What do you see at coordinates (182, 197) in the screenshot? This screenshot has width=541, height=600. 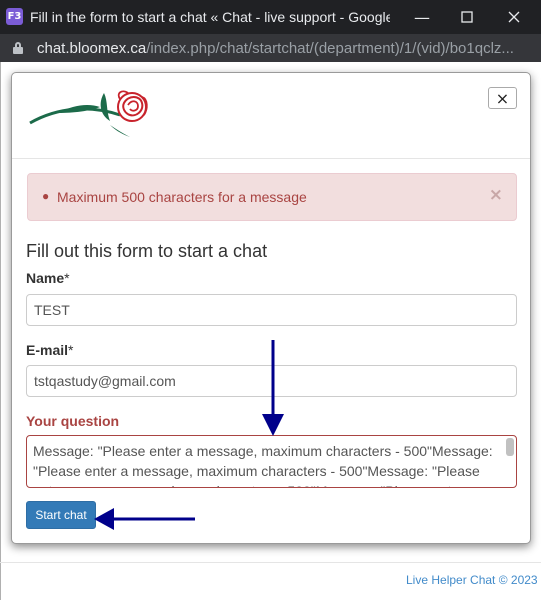 I see `alert-message: Maximum 500 characters for a message` at bounding box center [182, 197].